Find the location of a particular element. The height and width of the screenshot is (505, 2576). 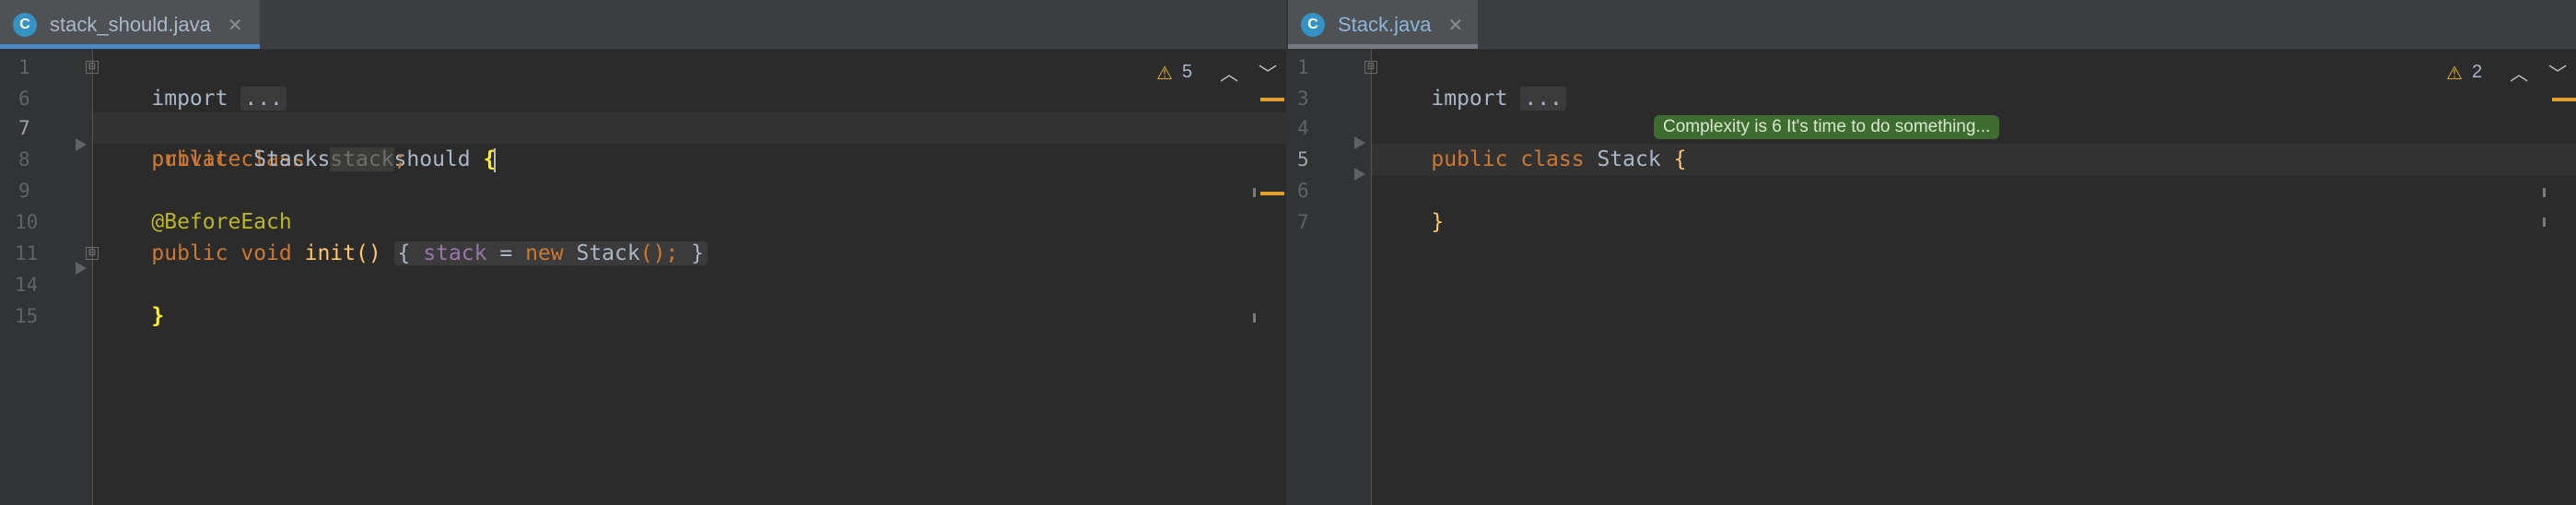

tab-label: Stack.java is located at coordinates (1385, 24).